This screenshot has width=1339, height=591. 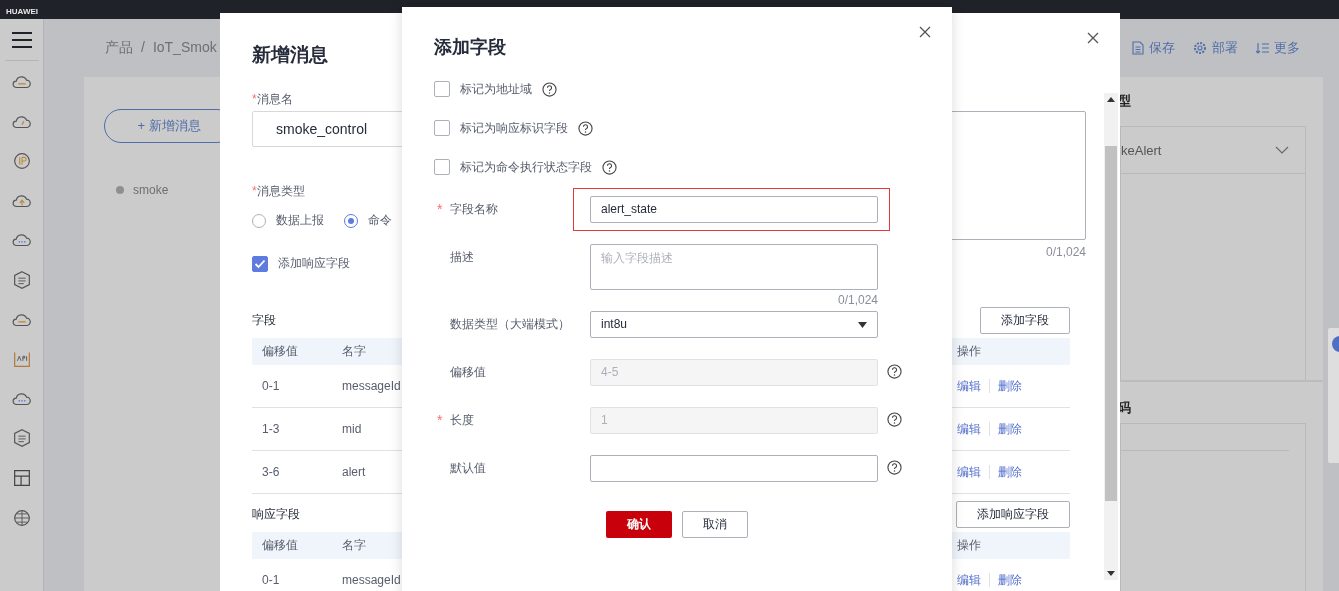 I want to click on section-title: 字段, so click(x=264, y=320).